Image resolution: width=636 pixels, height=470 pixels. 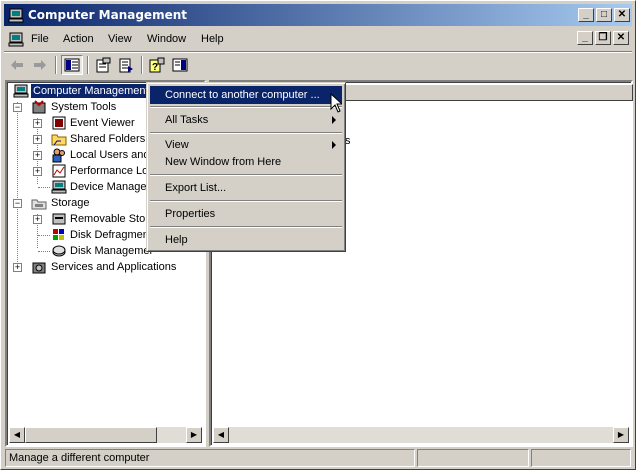 I want to click on menu-window: Window, so click(x=166, y=39).